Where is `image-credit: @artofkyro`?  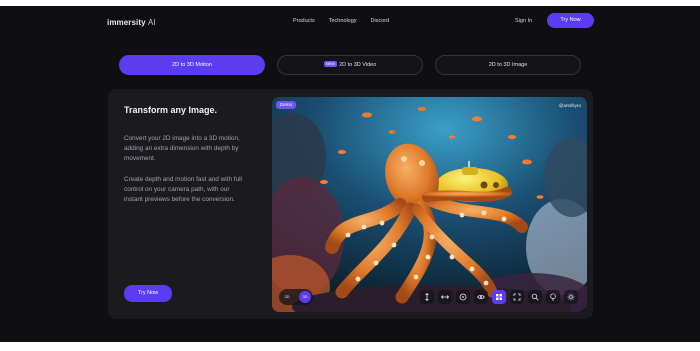
image-credit: @artofkyro is located at coordinates (569, 105).